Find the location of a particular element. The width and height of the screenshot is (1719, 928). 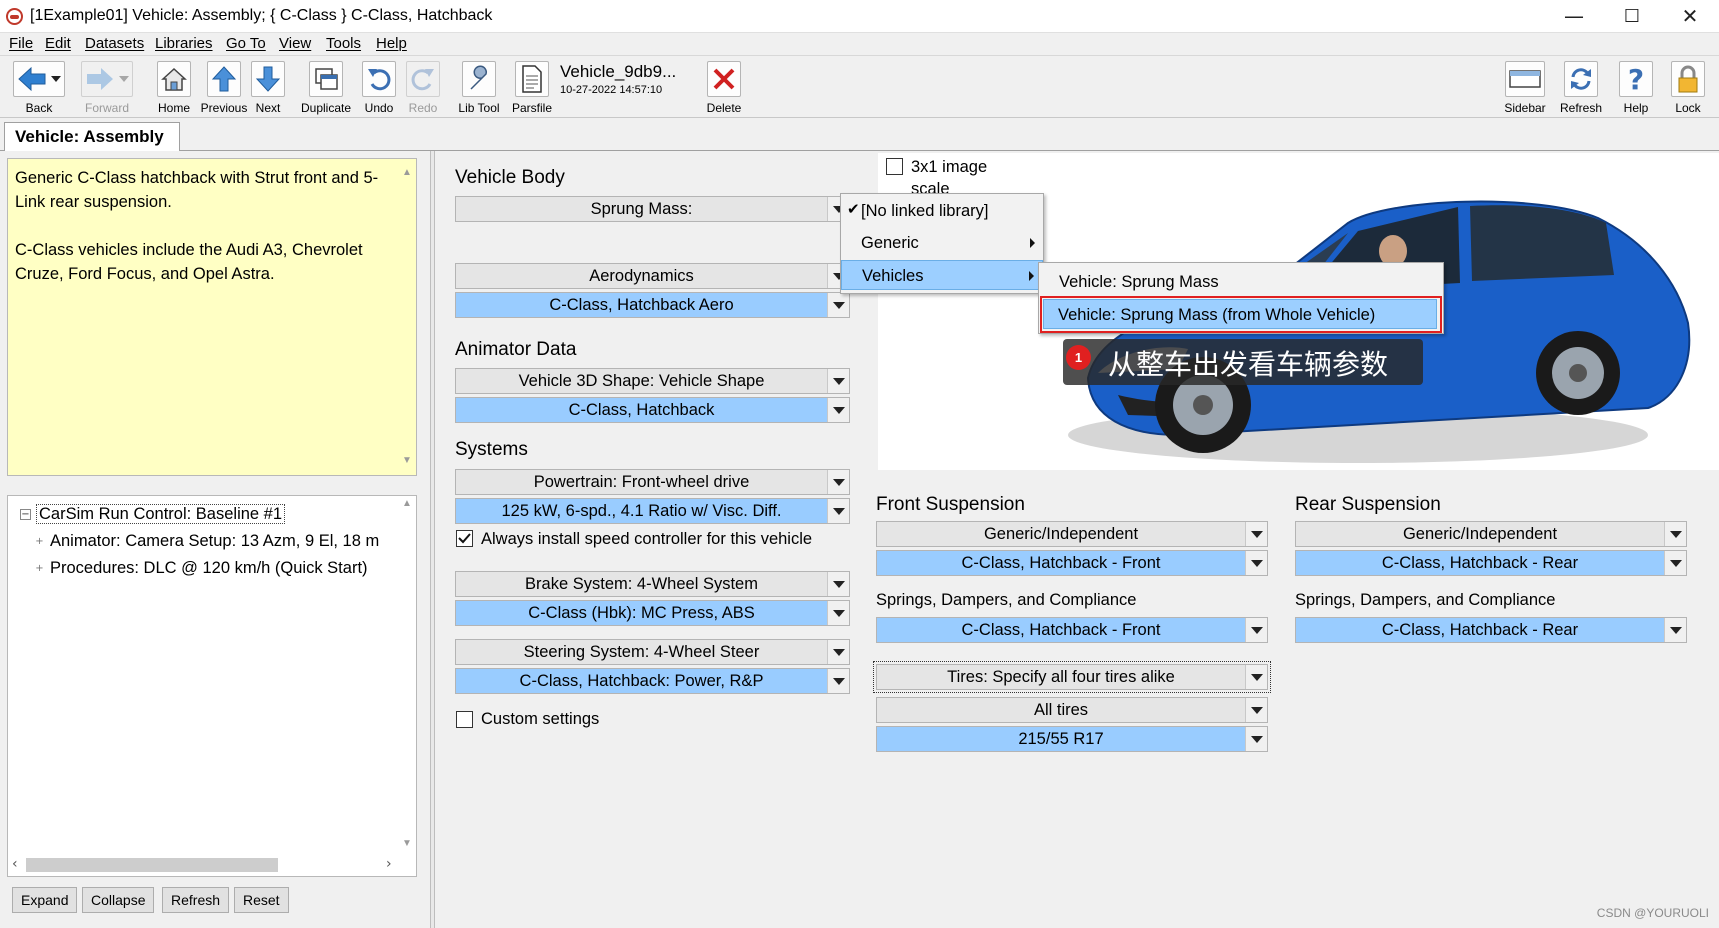

tree-item-run-control: − CarSim Run Control: Baseline #1 is located at coordinates (153, 514).